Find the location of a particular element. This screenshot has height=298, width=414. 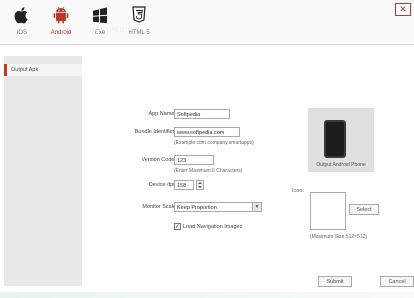

windows-icon is located at coordinates (100, 15).